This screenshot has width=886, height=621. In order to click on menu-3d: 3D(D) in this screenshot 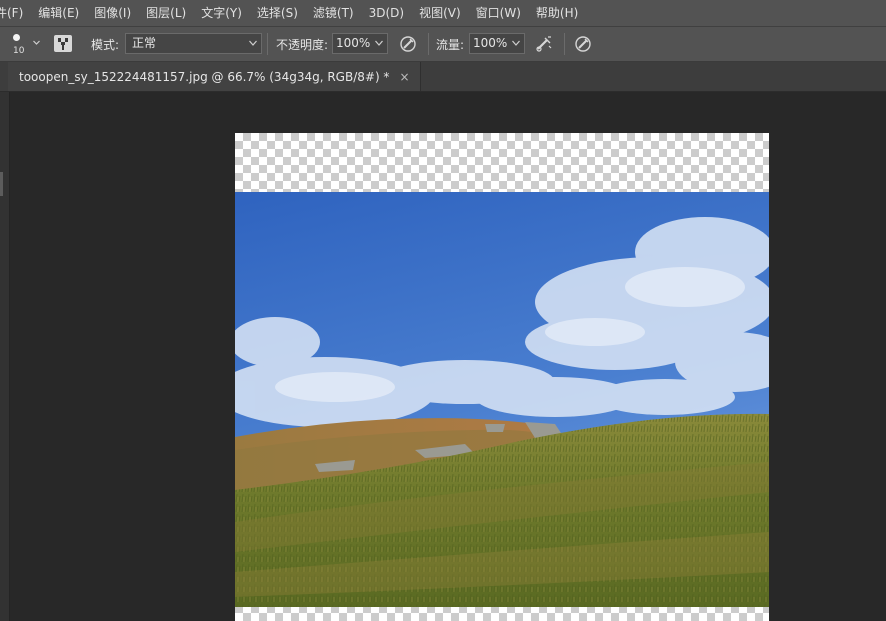, I will do `click(386, 13)`.